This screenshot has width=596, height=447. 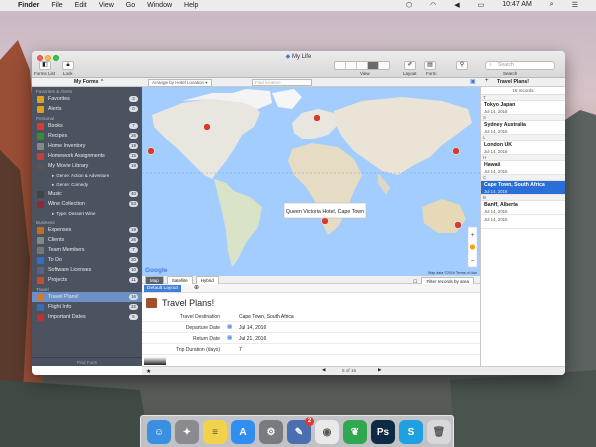 I want to click on sidebar-item: Projects 11, so click(x=87, y=280).